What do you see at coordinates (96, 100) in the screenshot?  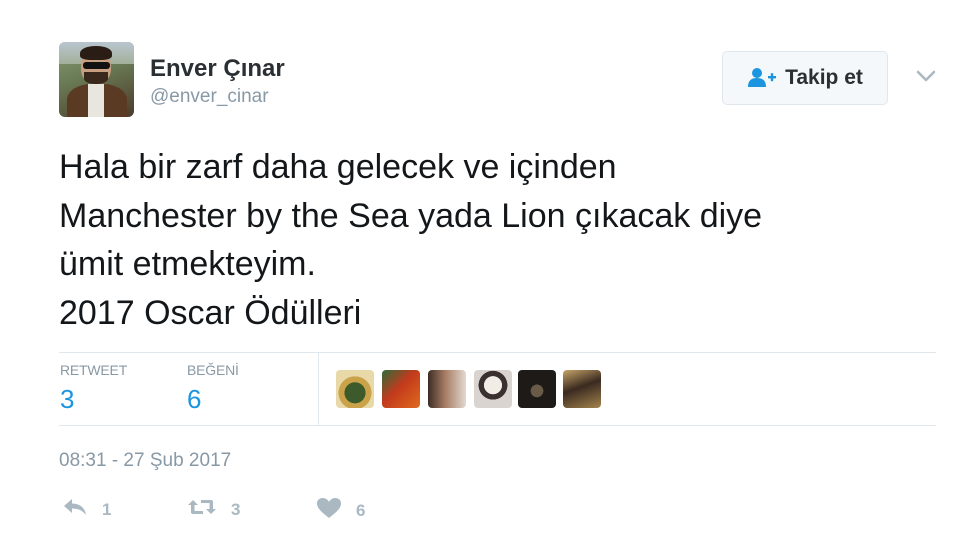 I see `avatar-shirt` at bounding box center [96, 100].